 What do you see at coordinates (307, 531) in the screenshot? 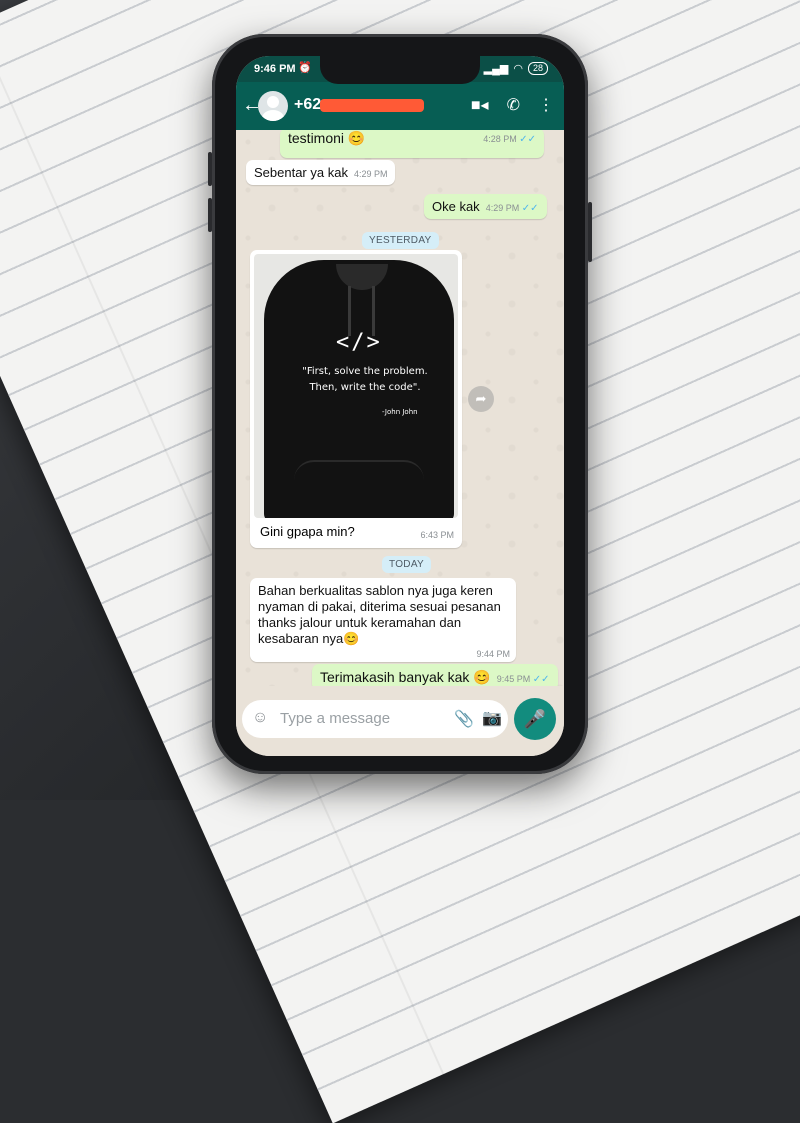
I see `image-caption: Gini gpapa min?` at bounding box center [307, 531].